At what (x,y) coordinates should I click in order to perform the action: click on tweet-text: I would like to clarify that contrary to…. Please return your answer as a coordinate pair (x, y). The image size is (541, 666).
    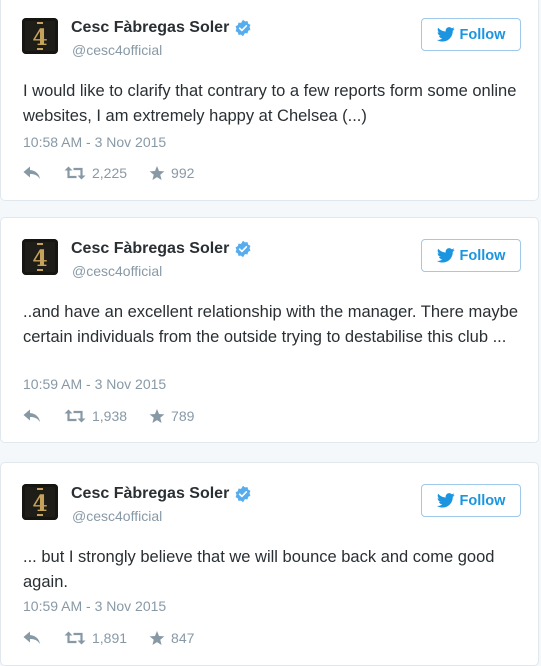
    Looking at the image, I should click on (270, 103).